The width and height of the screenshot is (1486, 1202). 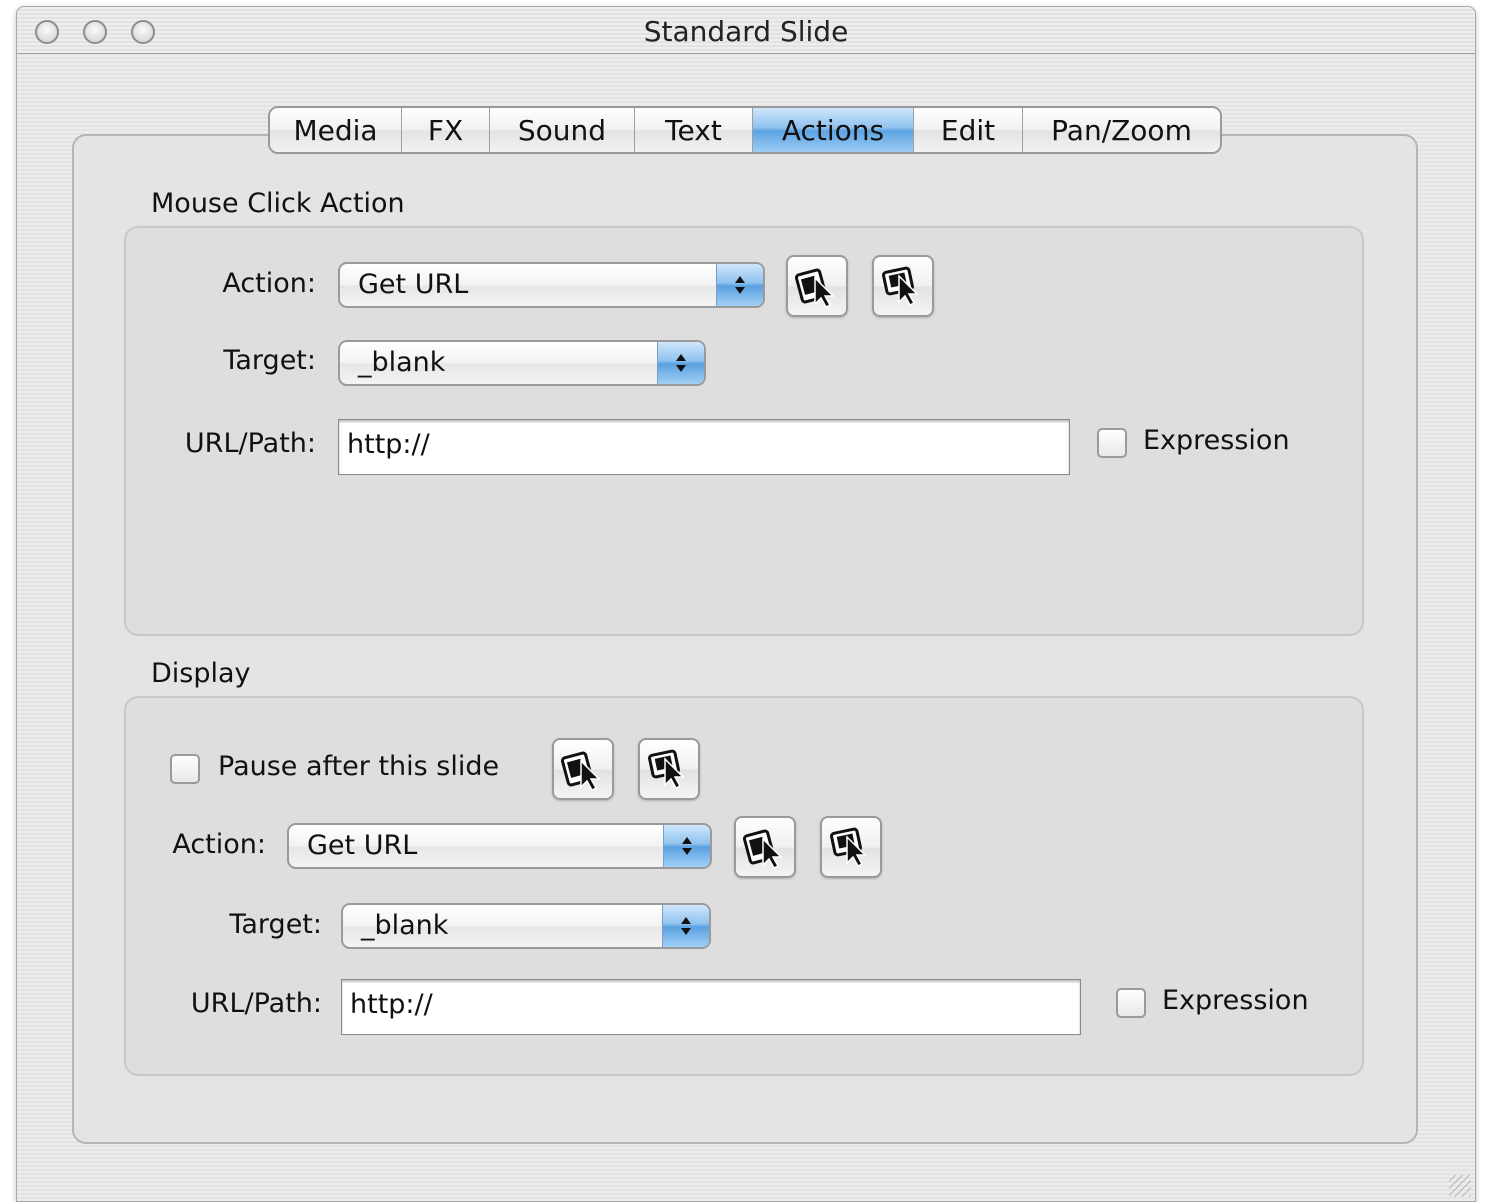 What do you see at coordinates (185, 769) in the screenshot?
I see `pause-after-slide-checkbox` at bounding box center [185, 769].